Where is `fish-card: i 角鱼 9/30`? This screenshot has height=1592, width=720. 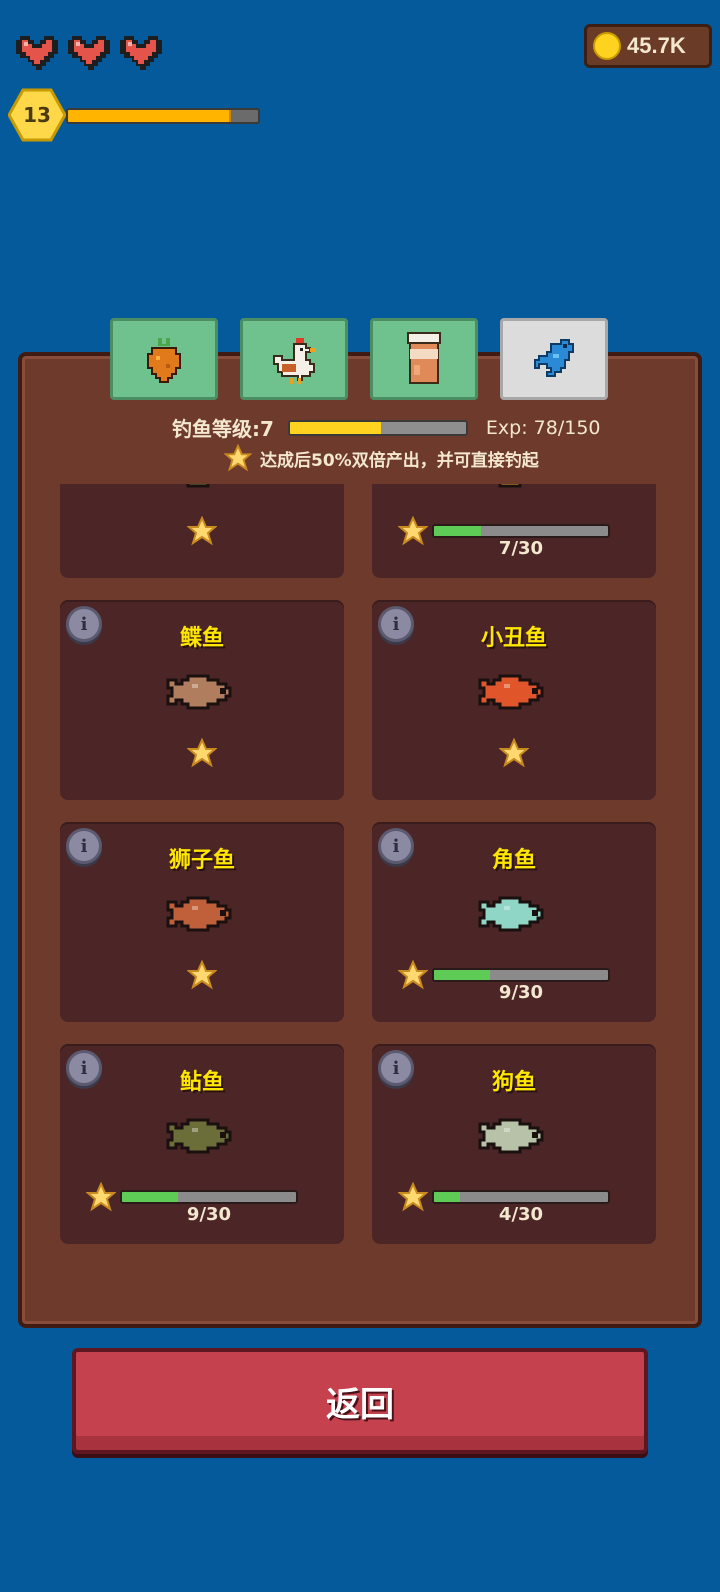 fish-card: i 角鱼 9/30 is located at coordinates (514, 922).